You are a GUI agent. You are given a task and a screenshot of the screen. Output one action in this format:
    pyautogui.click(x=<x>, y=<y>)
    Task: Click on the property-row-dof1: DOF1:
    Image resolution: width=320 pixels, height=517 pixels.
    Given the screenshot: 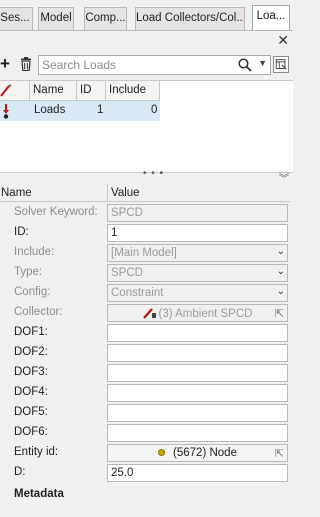 What is the action you would take?
    pyautogui.click(x=146, y=333)
    